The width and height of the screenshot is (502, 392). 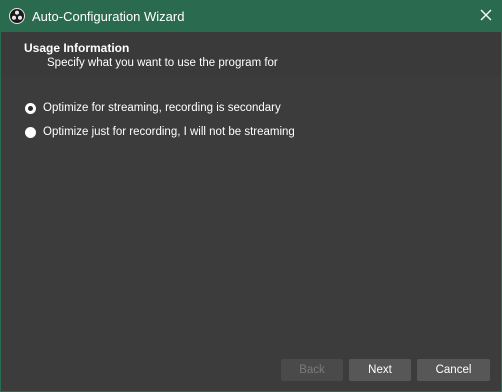 I want to click on close-icon, so click(x=486, y=17).